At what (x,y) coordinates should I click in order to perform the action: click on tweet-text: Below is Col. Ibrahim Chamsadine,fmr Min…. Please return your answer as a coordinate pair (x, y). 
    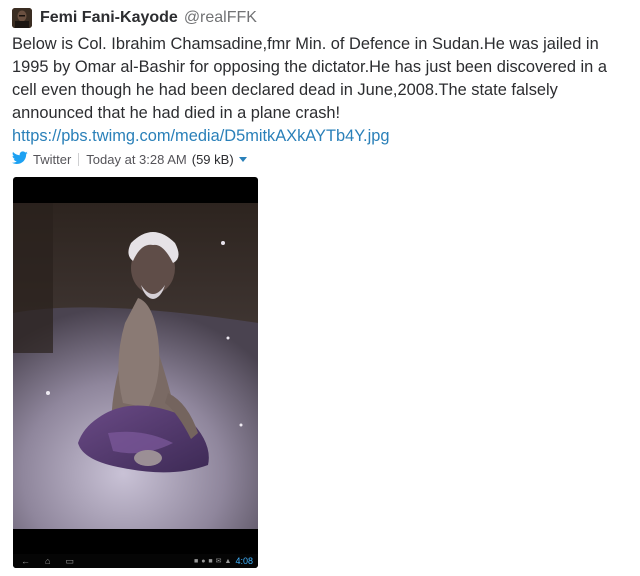
    Looking at the image, I should click on (309, 78).